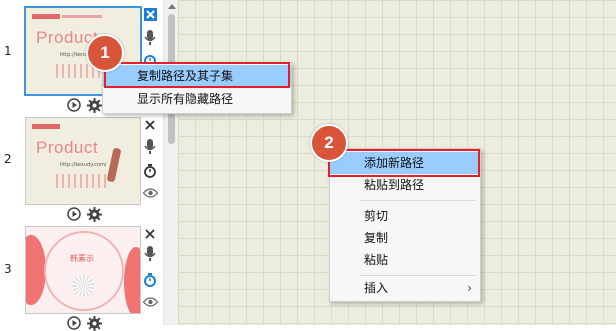  What do you see at coordinates (171, 162) in the screenshot?
I see `vertical-scrollbar` at bounding box center [171, 162].